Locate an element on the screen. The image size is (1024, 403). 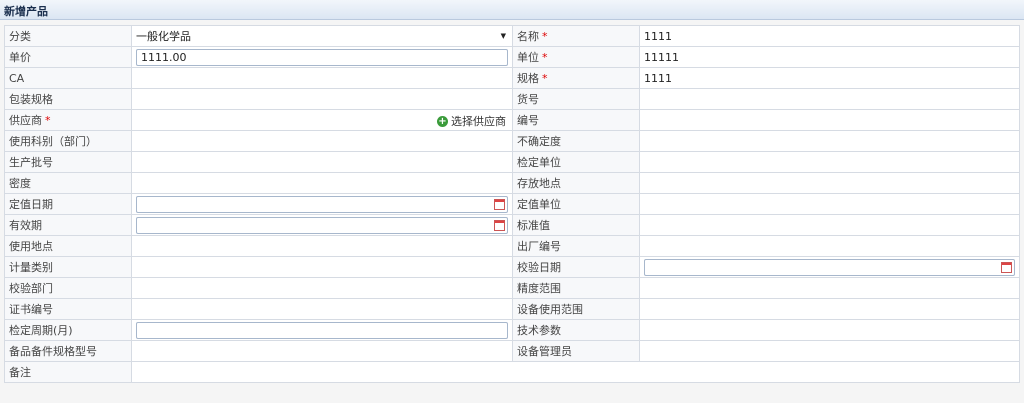
select-supplier-button: + 选择供应商 is located at coordinates (471, 121).